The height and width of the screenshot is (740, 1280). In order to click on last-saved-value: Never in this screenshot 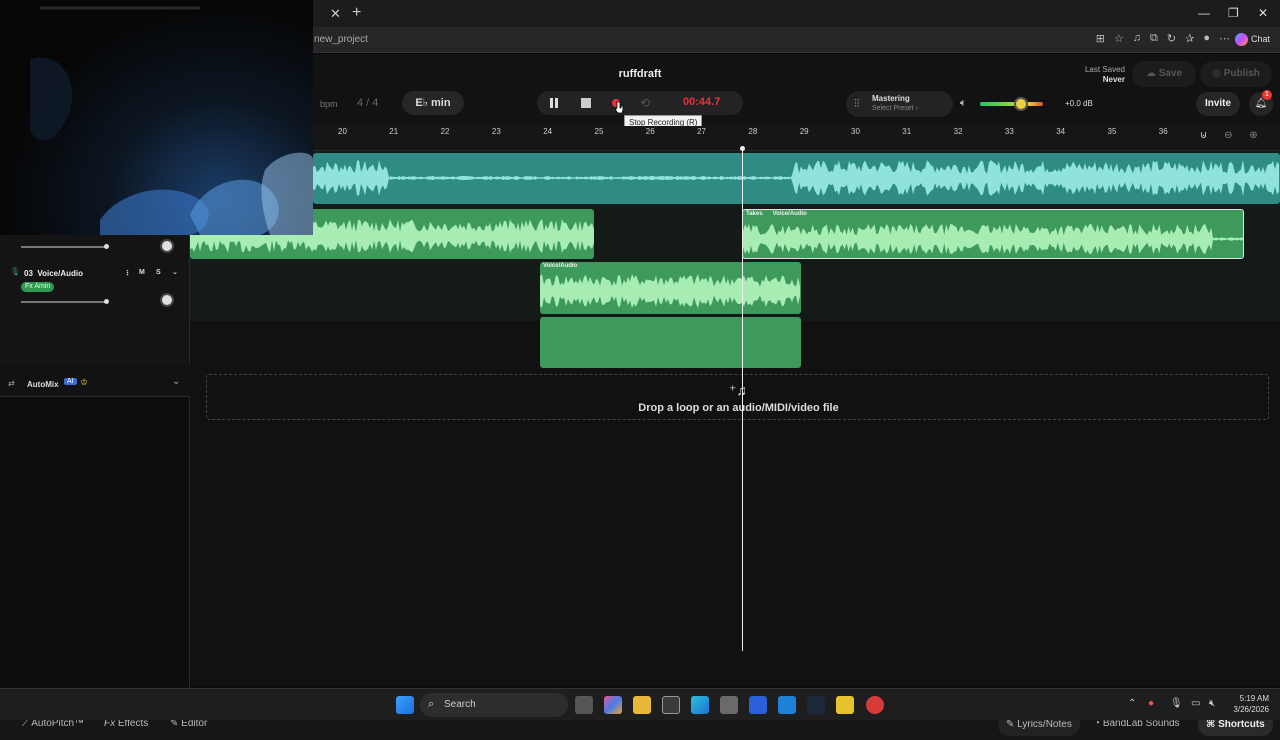, I will do `click(1113, 79)`.